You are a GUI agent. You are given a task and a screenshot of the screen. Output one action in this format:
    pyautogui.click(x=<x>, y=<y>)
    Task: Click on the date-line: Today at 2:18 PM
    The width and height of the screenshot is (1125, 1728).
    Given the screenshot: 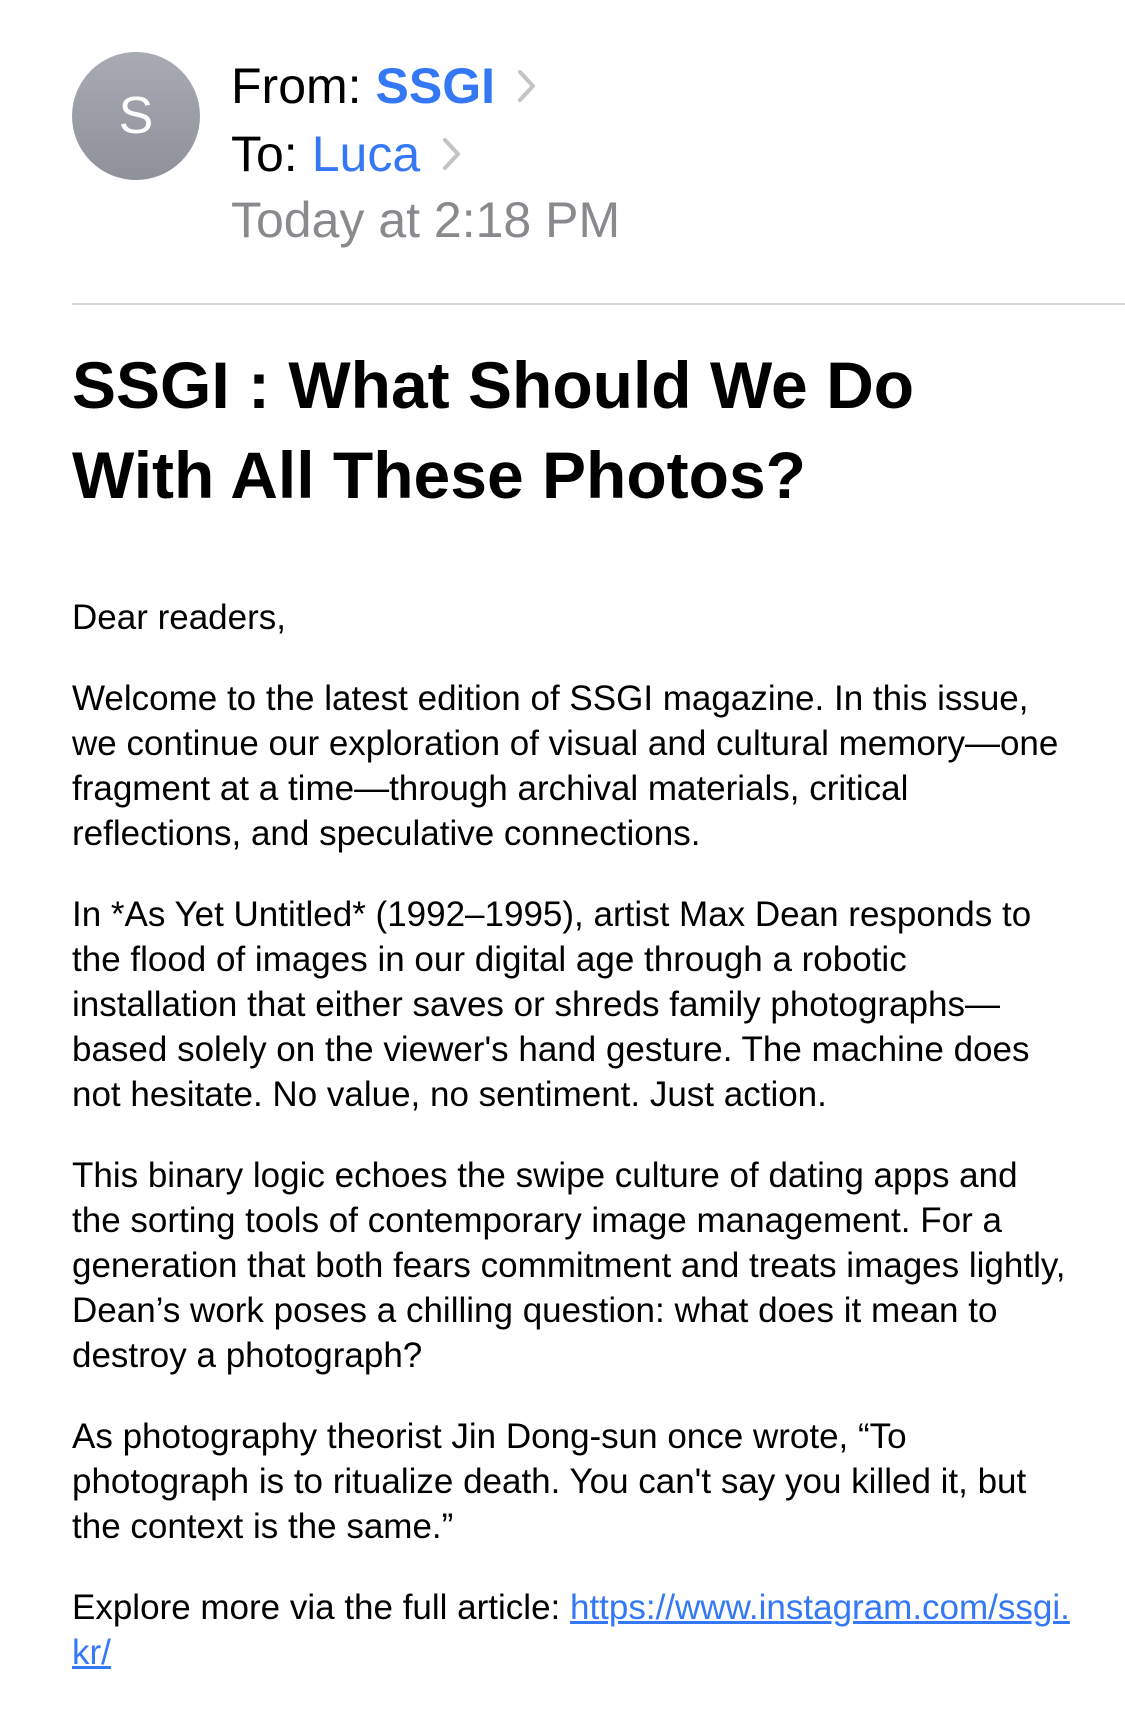 What is the action you would take?
    pyautogui.click(x=425, y=220)
    